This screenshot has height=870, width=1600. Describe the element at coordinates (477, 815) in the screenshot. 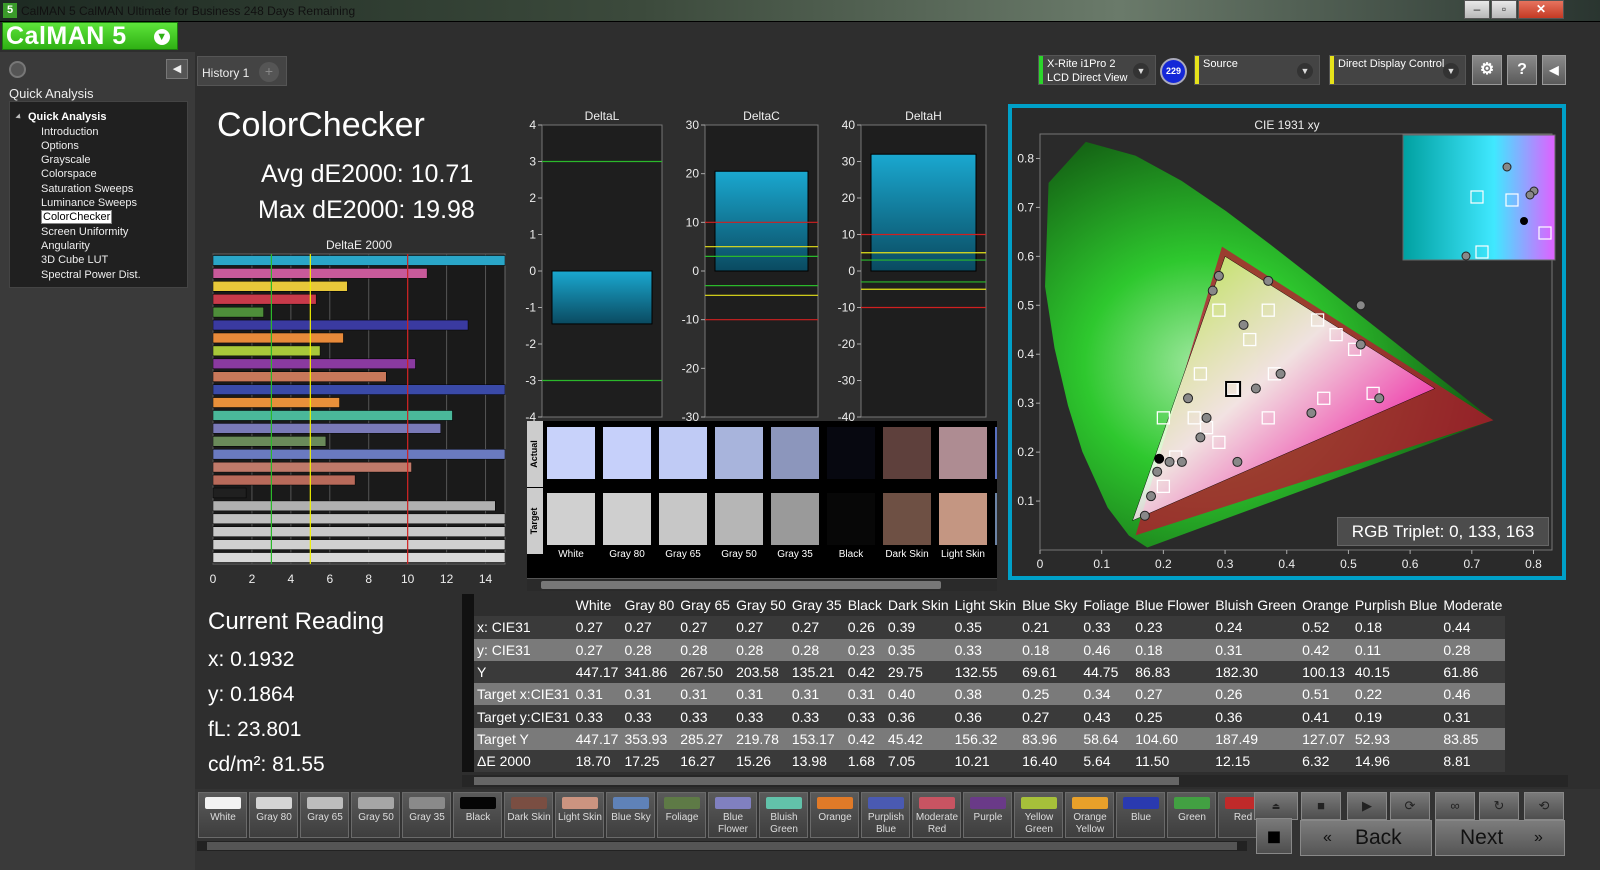

I see `patch-button: Black` at that location.